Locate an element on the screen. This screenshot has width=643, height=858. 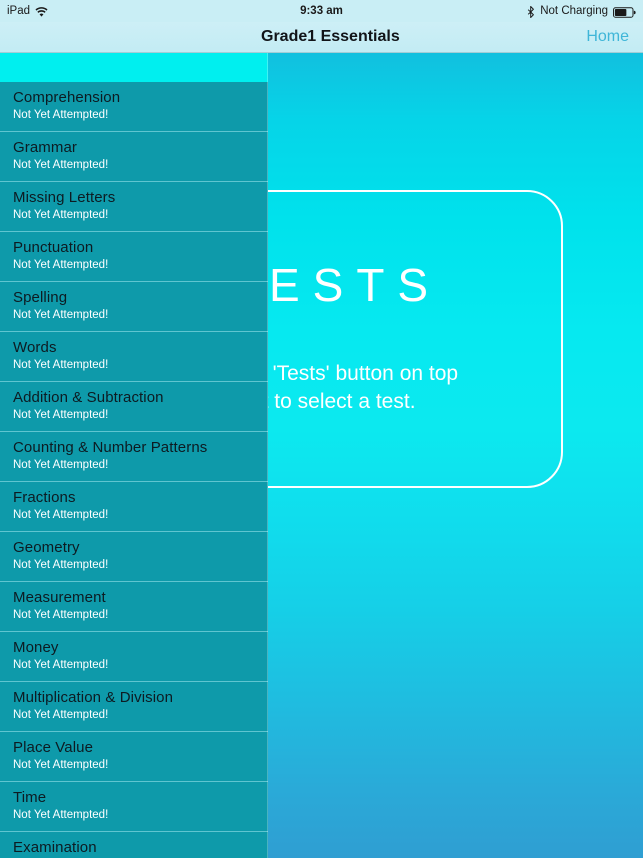
test-list-item: Addition & Subtraction Not Yet Attempted! is located at coordinates (134, 407).